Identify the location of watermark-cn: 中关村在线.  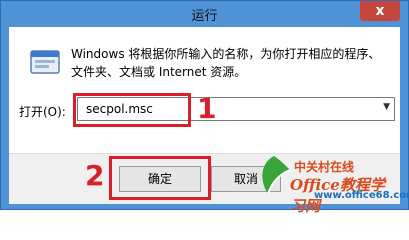
(324, 167).